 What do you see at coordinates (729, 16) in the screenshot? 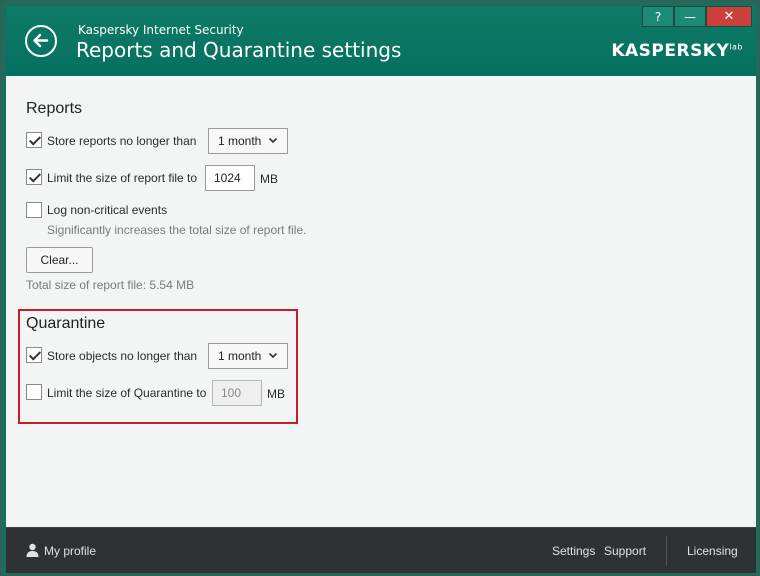
I see `close-button: ✕` at bounding box center [729, 16].